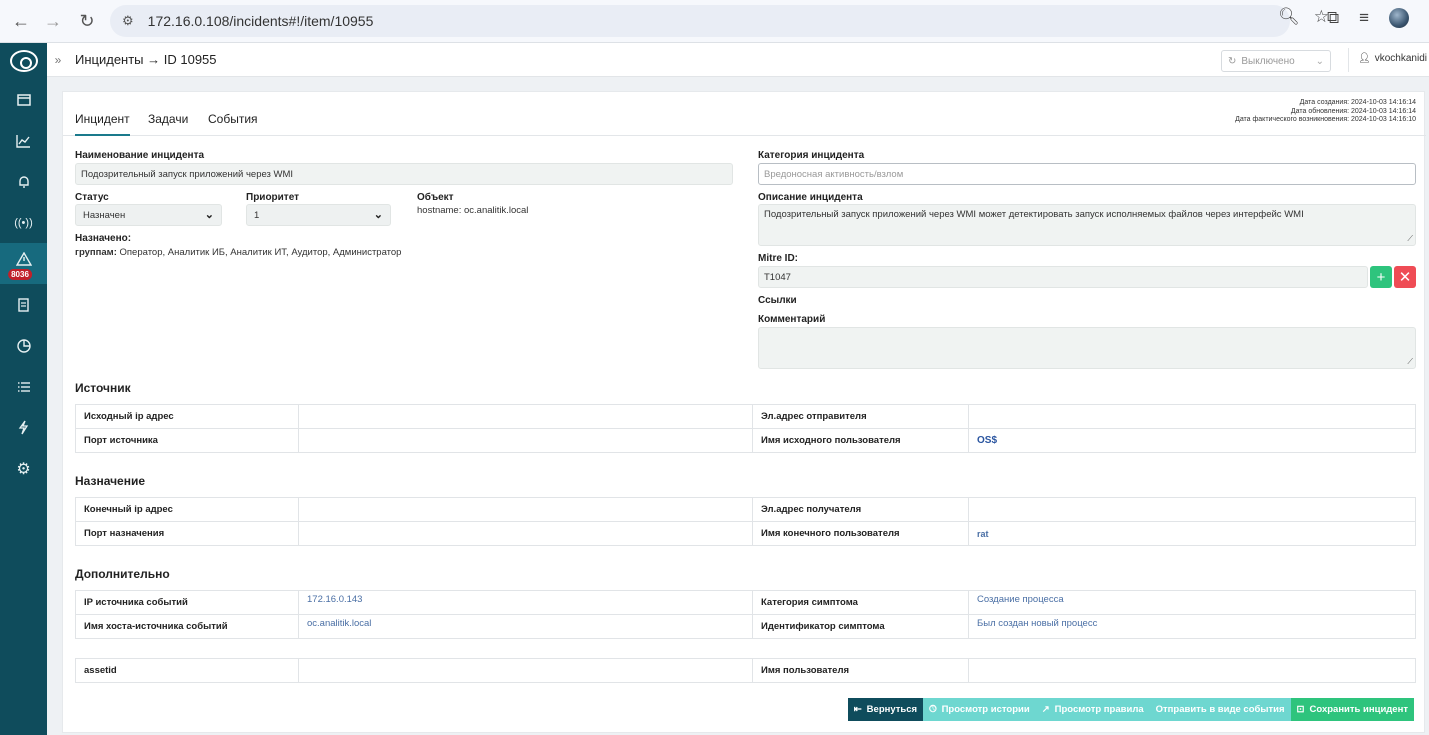  What do you see at coordinates (110, 481) in the screenshot?
I see `destination-section-title: Назначение` at bounding box center [110, 481].